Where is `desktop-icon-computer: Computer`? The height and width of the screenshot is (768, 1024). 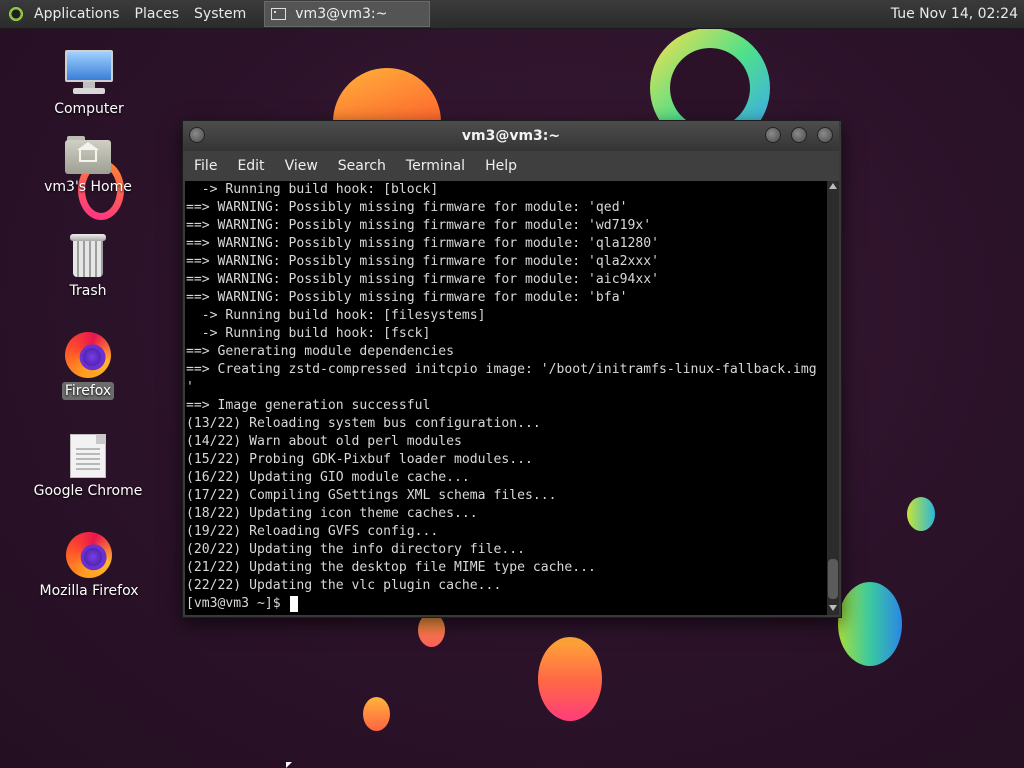 desktop-icon-computer: Computer is located at coordinates (89, 84).